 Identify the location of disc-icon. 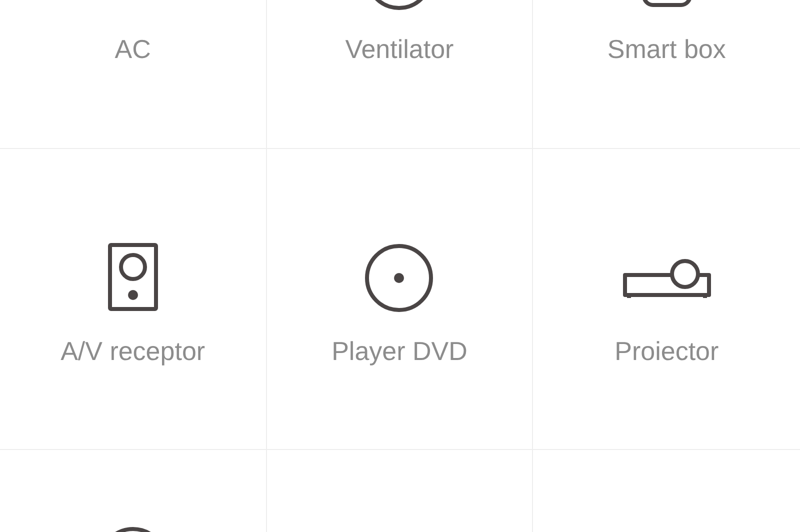
(399, 278).